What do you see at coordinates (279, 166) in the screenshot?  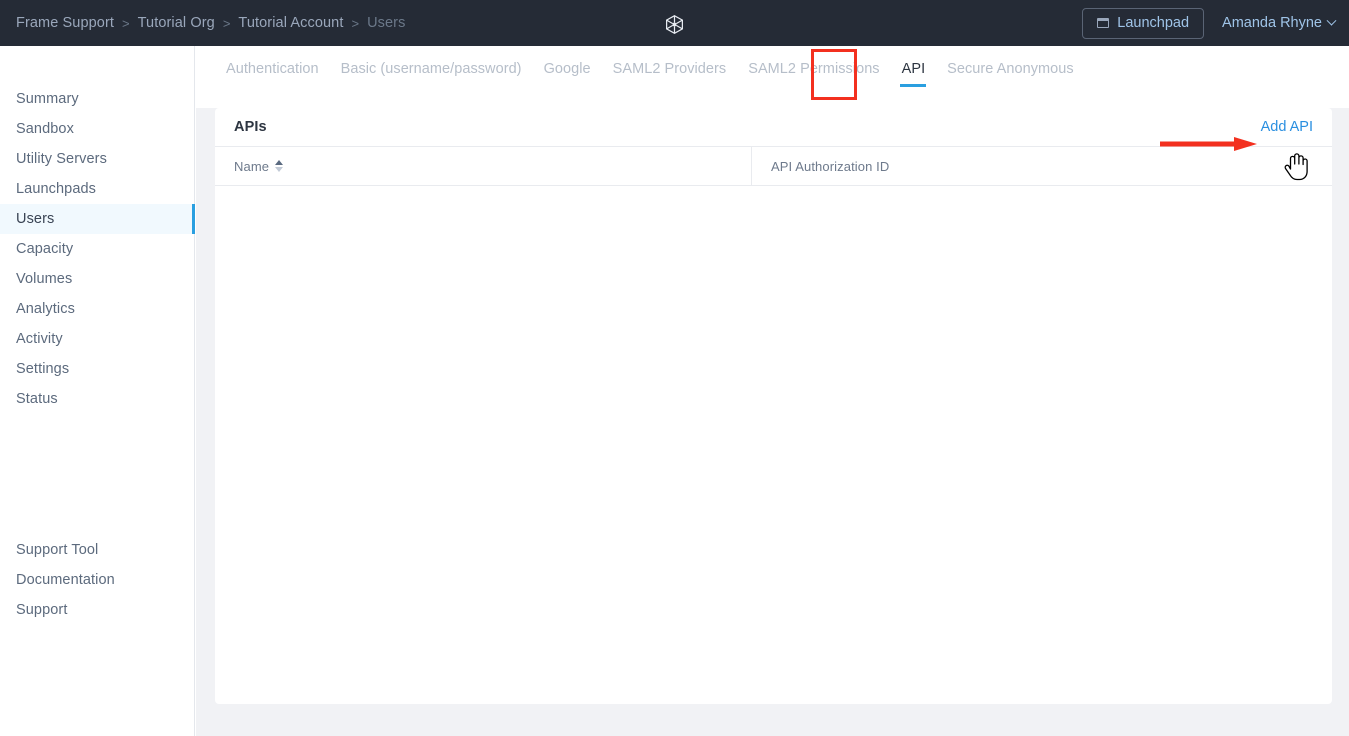 I see `sort-chevrons-icon` at bounding box center [279, 166].